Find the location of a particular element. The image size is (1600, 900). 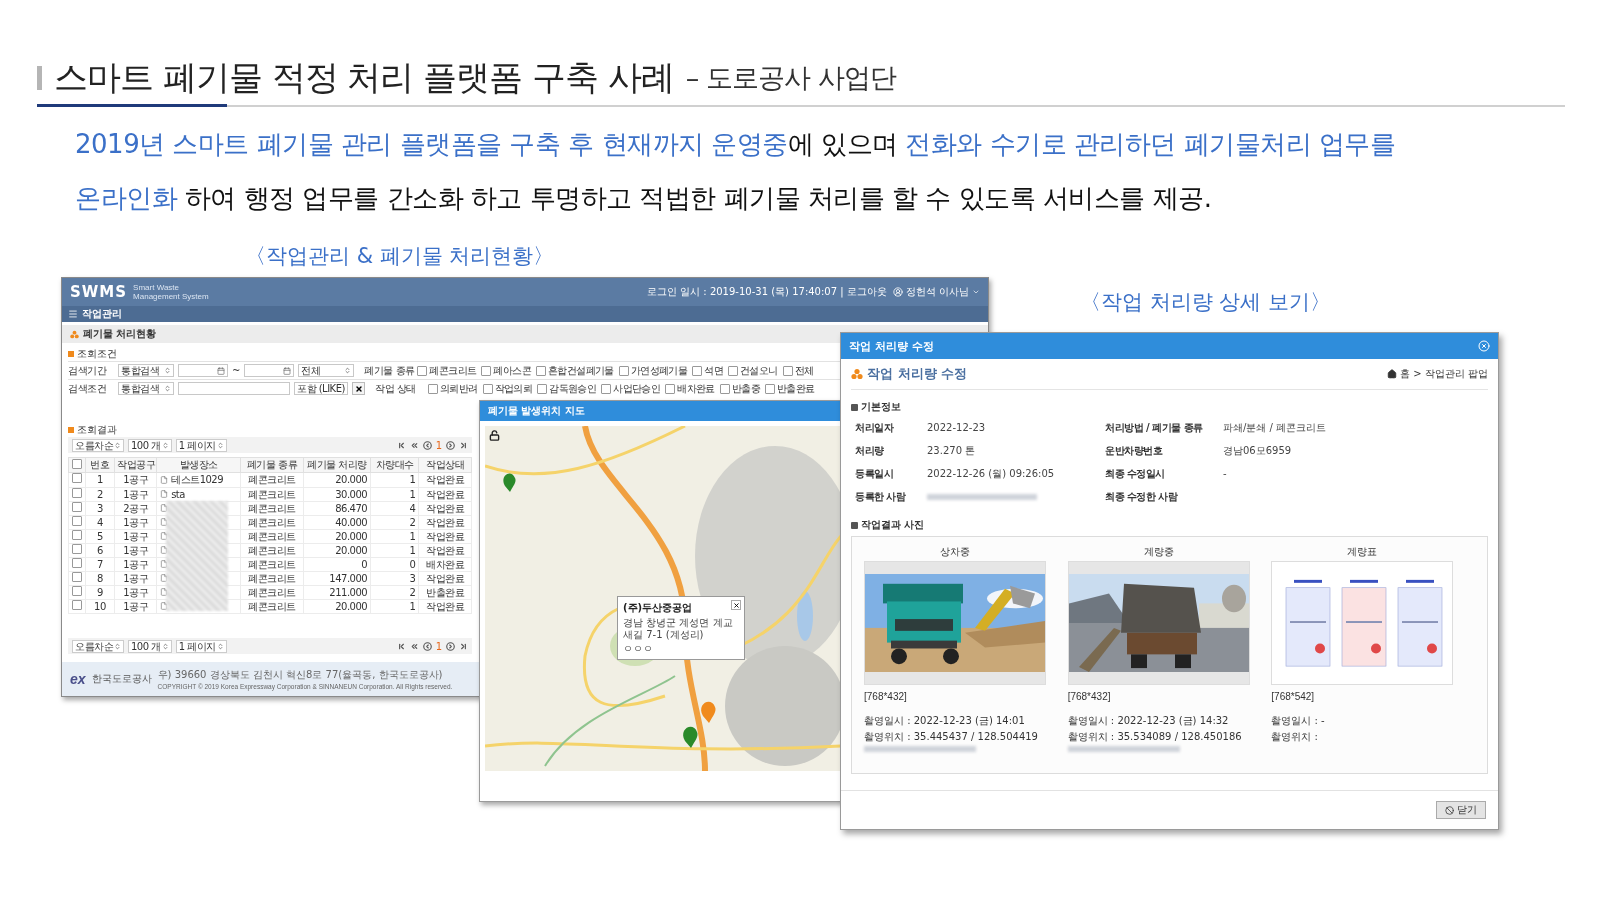

photo-info: 촬영위치 : 35.445437 / 128.504419 is located at coordinates (951, 737).